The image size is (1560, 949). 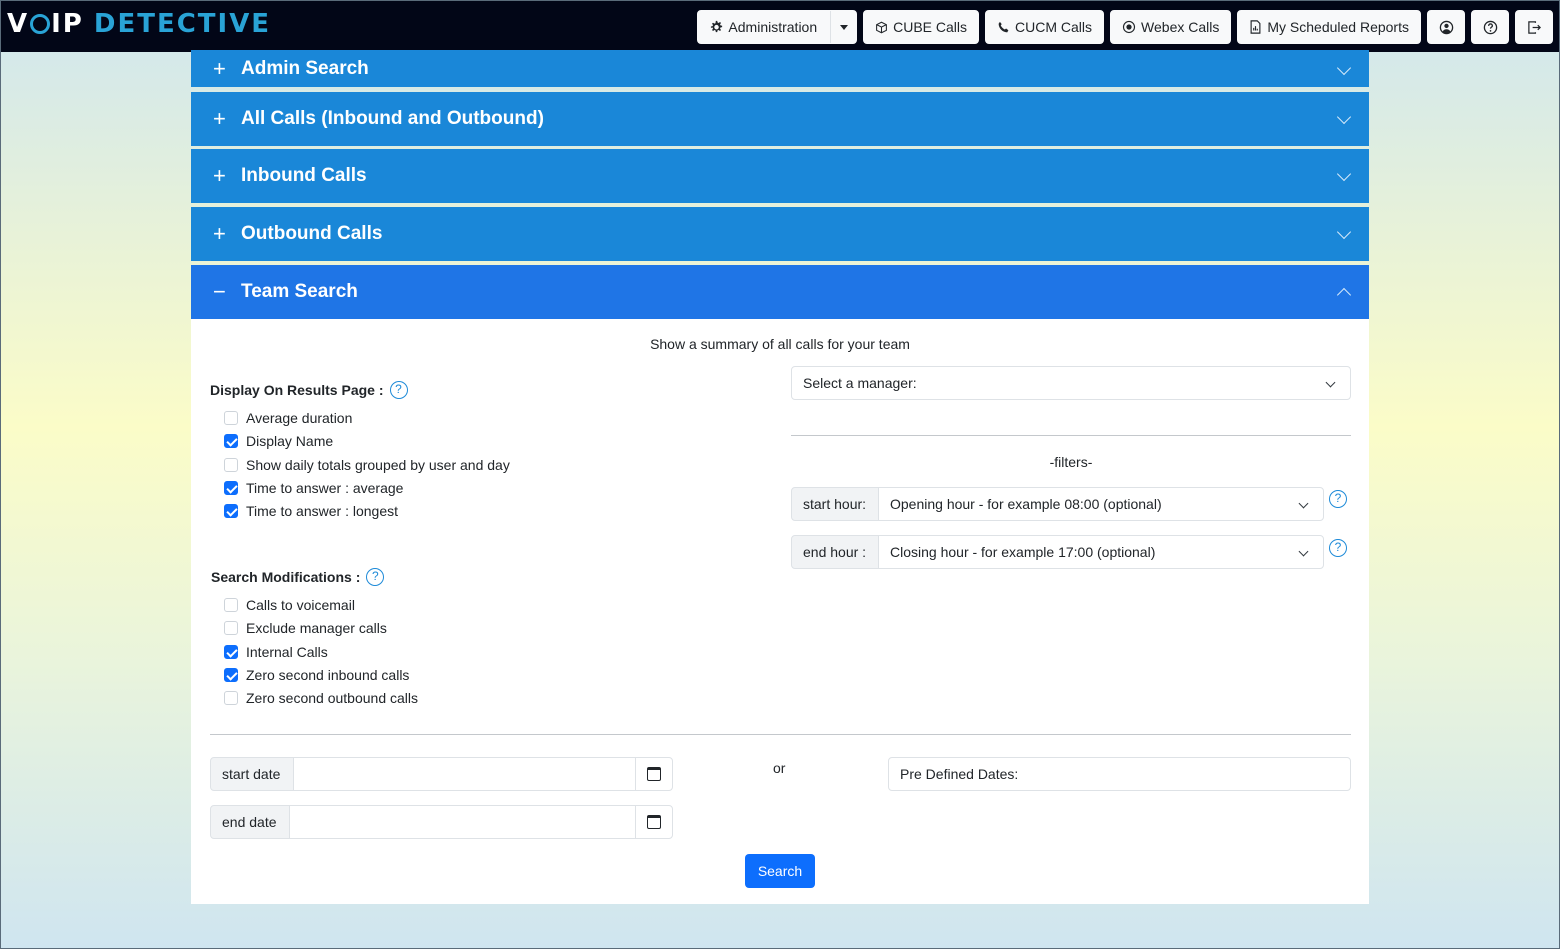 I want to click on checkbox-row: Display Name, so click(x=278, y=441).